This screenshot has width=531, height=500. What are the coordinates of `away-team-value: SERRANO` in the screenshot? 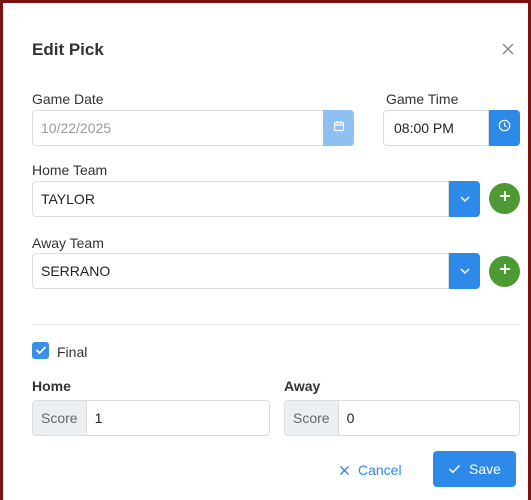 It's located at (76, 271).